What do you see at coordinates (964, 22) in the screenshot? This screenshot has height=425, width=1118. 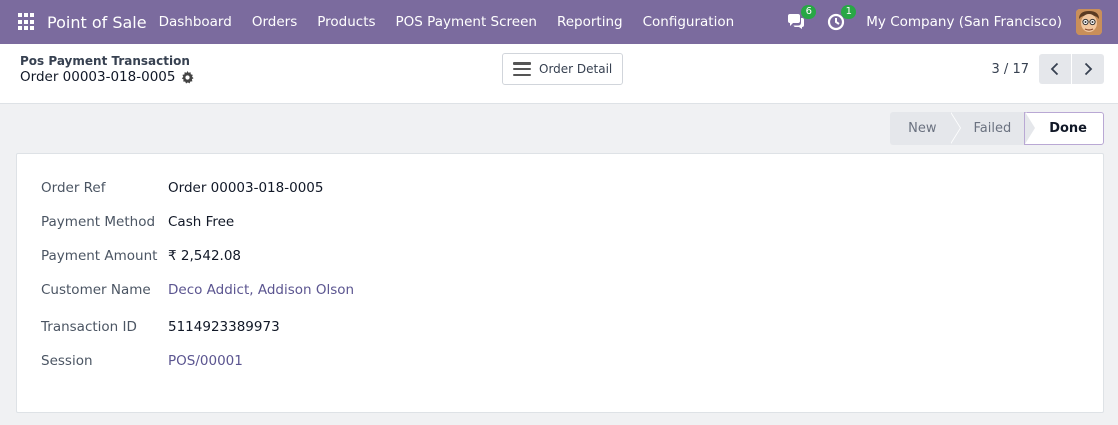 I see `company-switcher: My Company (San Francisco)` at bounding box center [964, 22].